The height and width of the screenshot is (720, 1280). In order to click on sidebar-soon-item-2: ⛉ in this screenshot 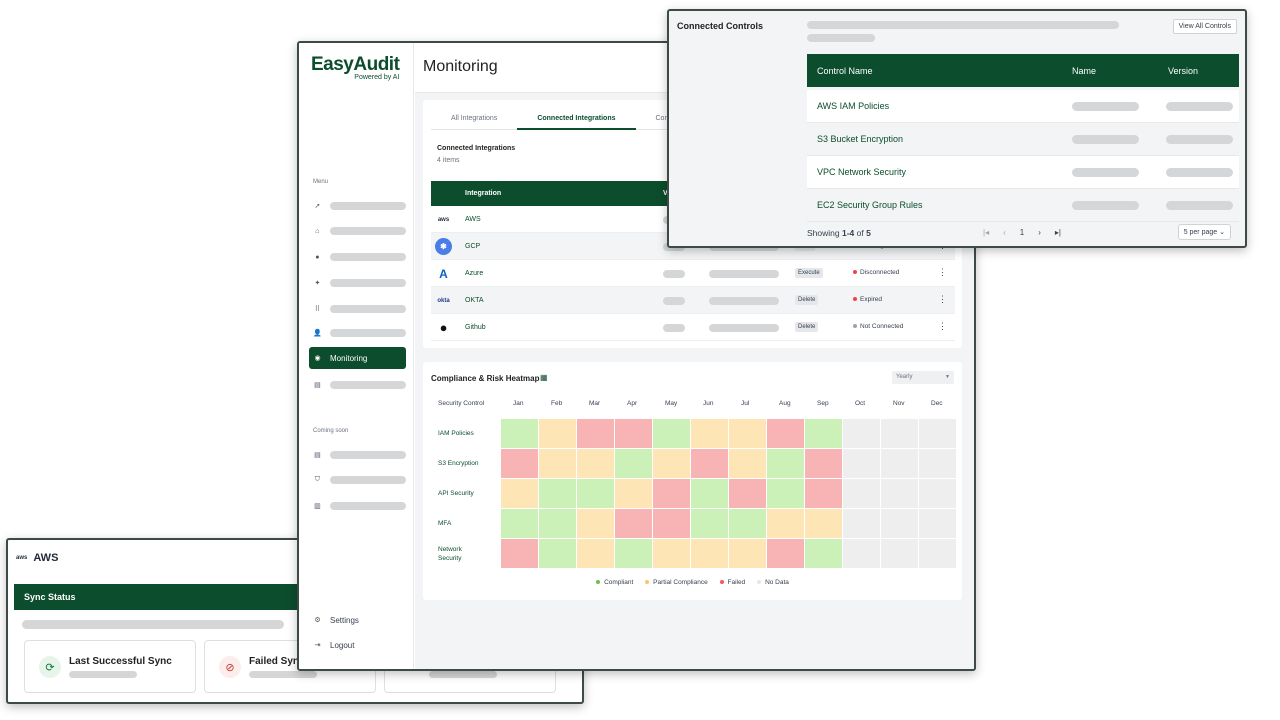, I will do `click(357, 480)`.